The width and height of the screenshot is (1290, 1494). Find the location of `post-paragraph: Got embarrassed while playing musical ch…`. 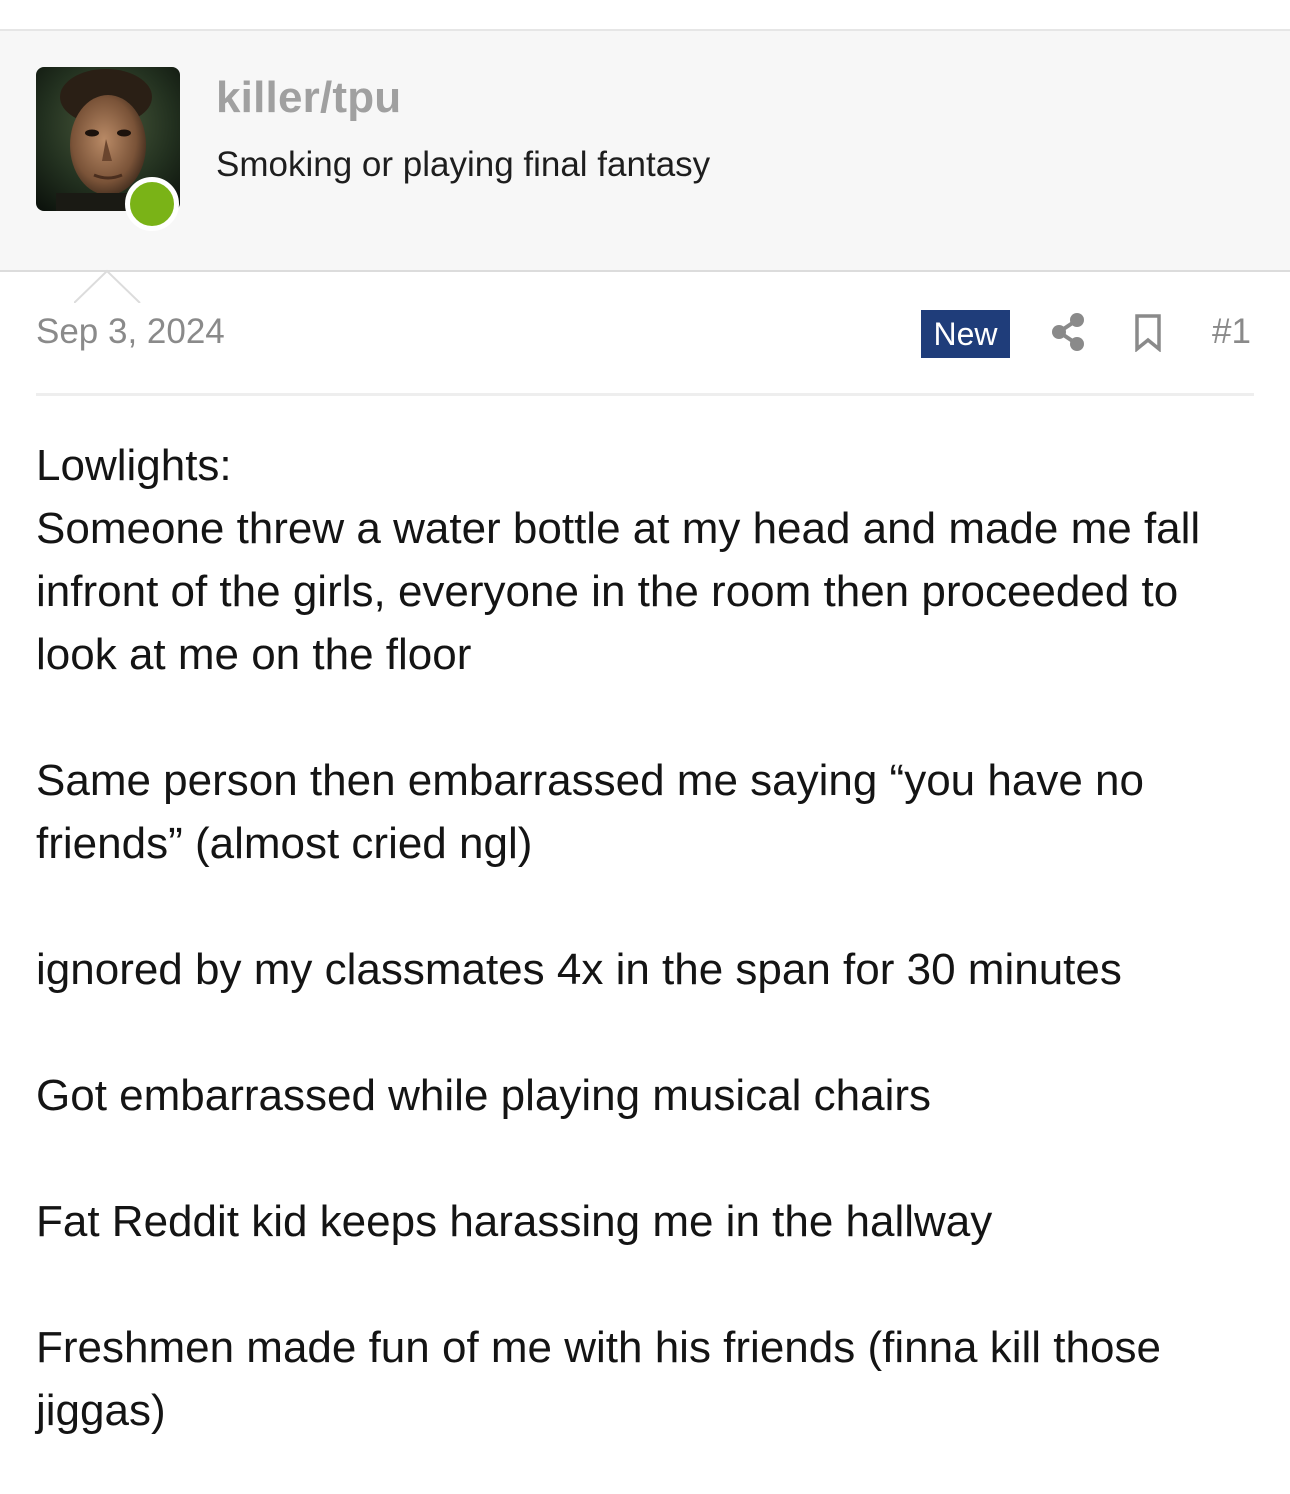

post-paragraph: Got embarrassed while playing musical ch… is located at coordinates (484, 1095).